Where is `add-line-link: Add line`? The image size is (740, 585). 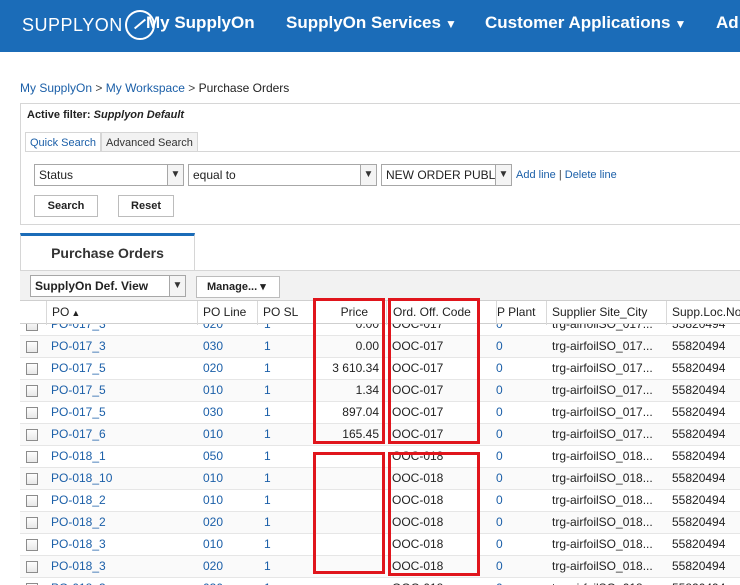
add-line-link: Add line is located at coordinates (536, 175).